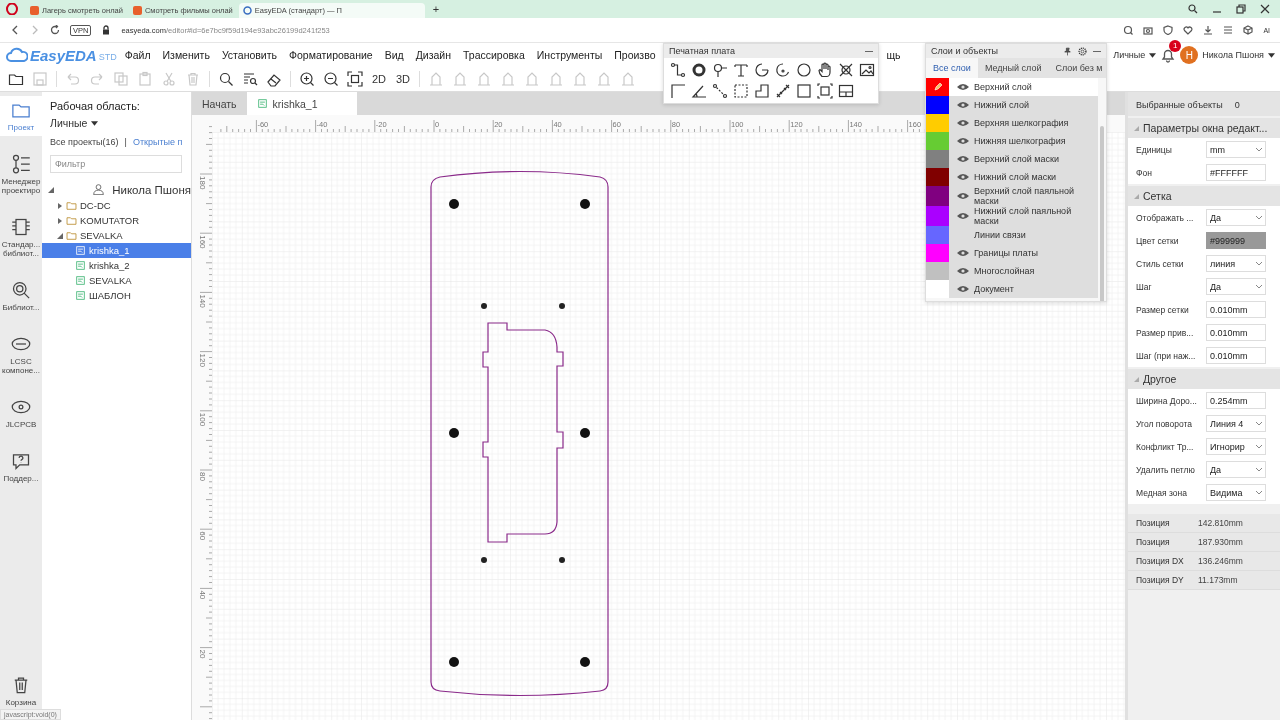 The height and width of the screenshot is (720, 1280). Describe the element at coordinates (867, 70) in the screenshot. I see `image-icon` at that location.